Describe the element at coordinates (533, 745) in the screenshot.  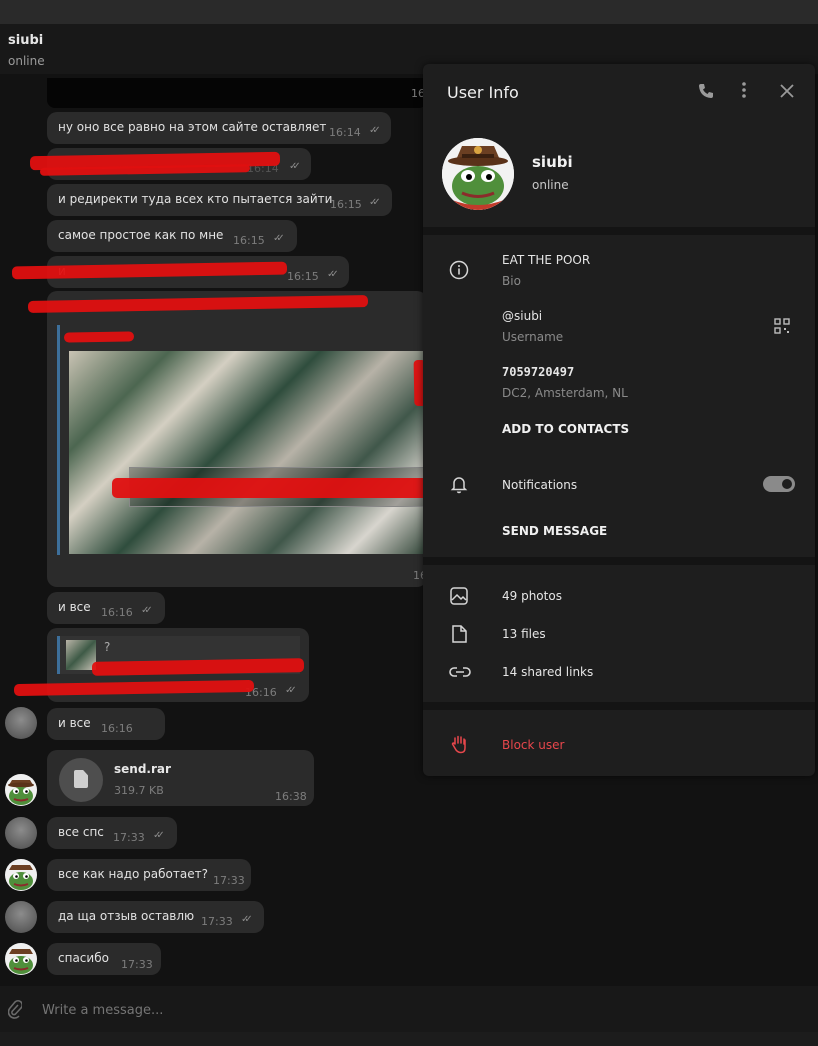
I see `block-user-button: Block user` at that location.